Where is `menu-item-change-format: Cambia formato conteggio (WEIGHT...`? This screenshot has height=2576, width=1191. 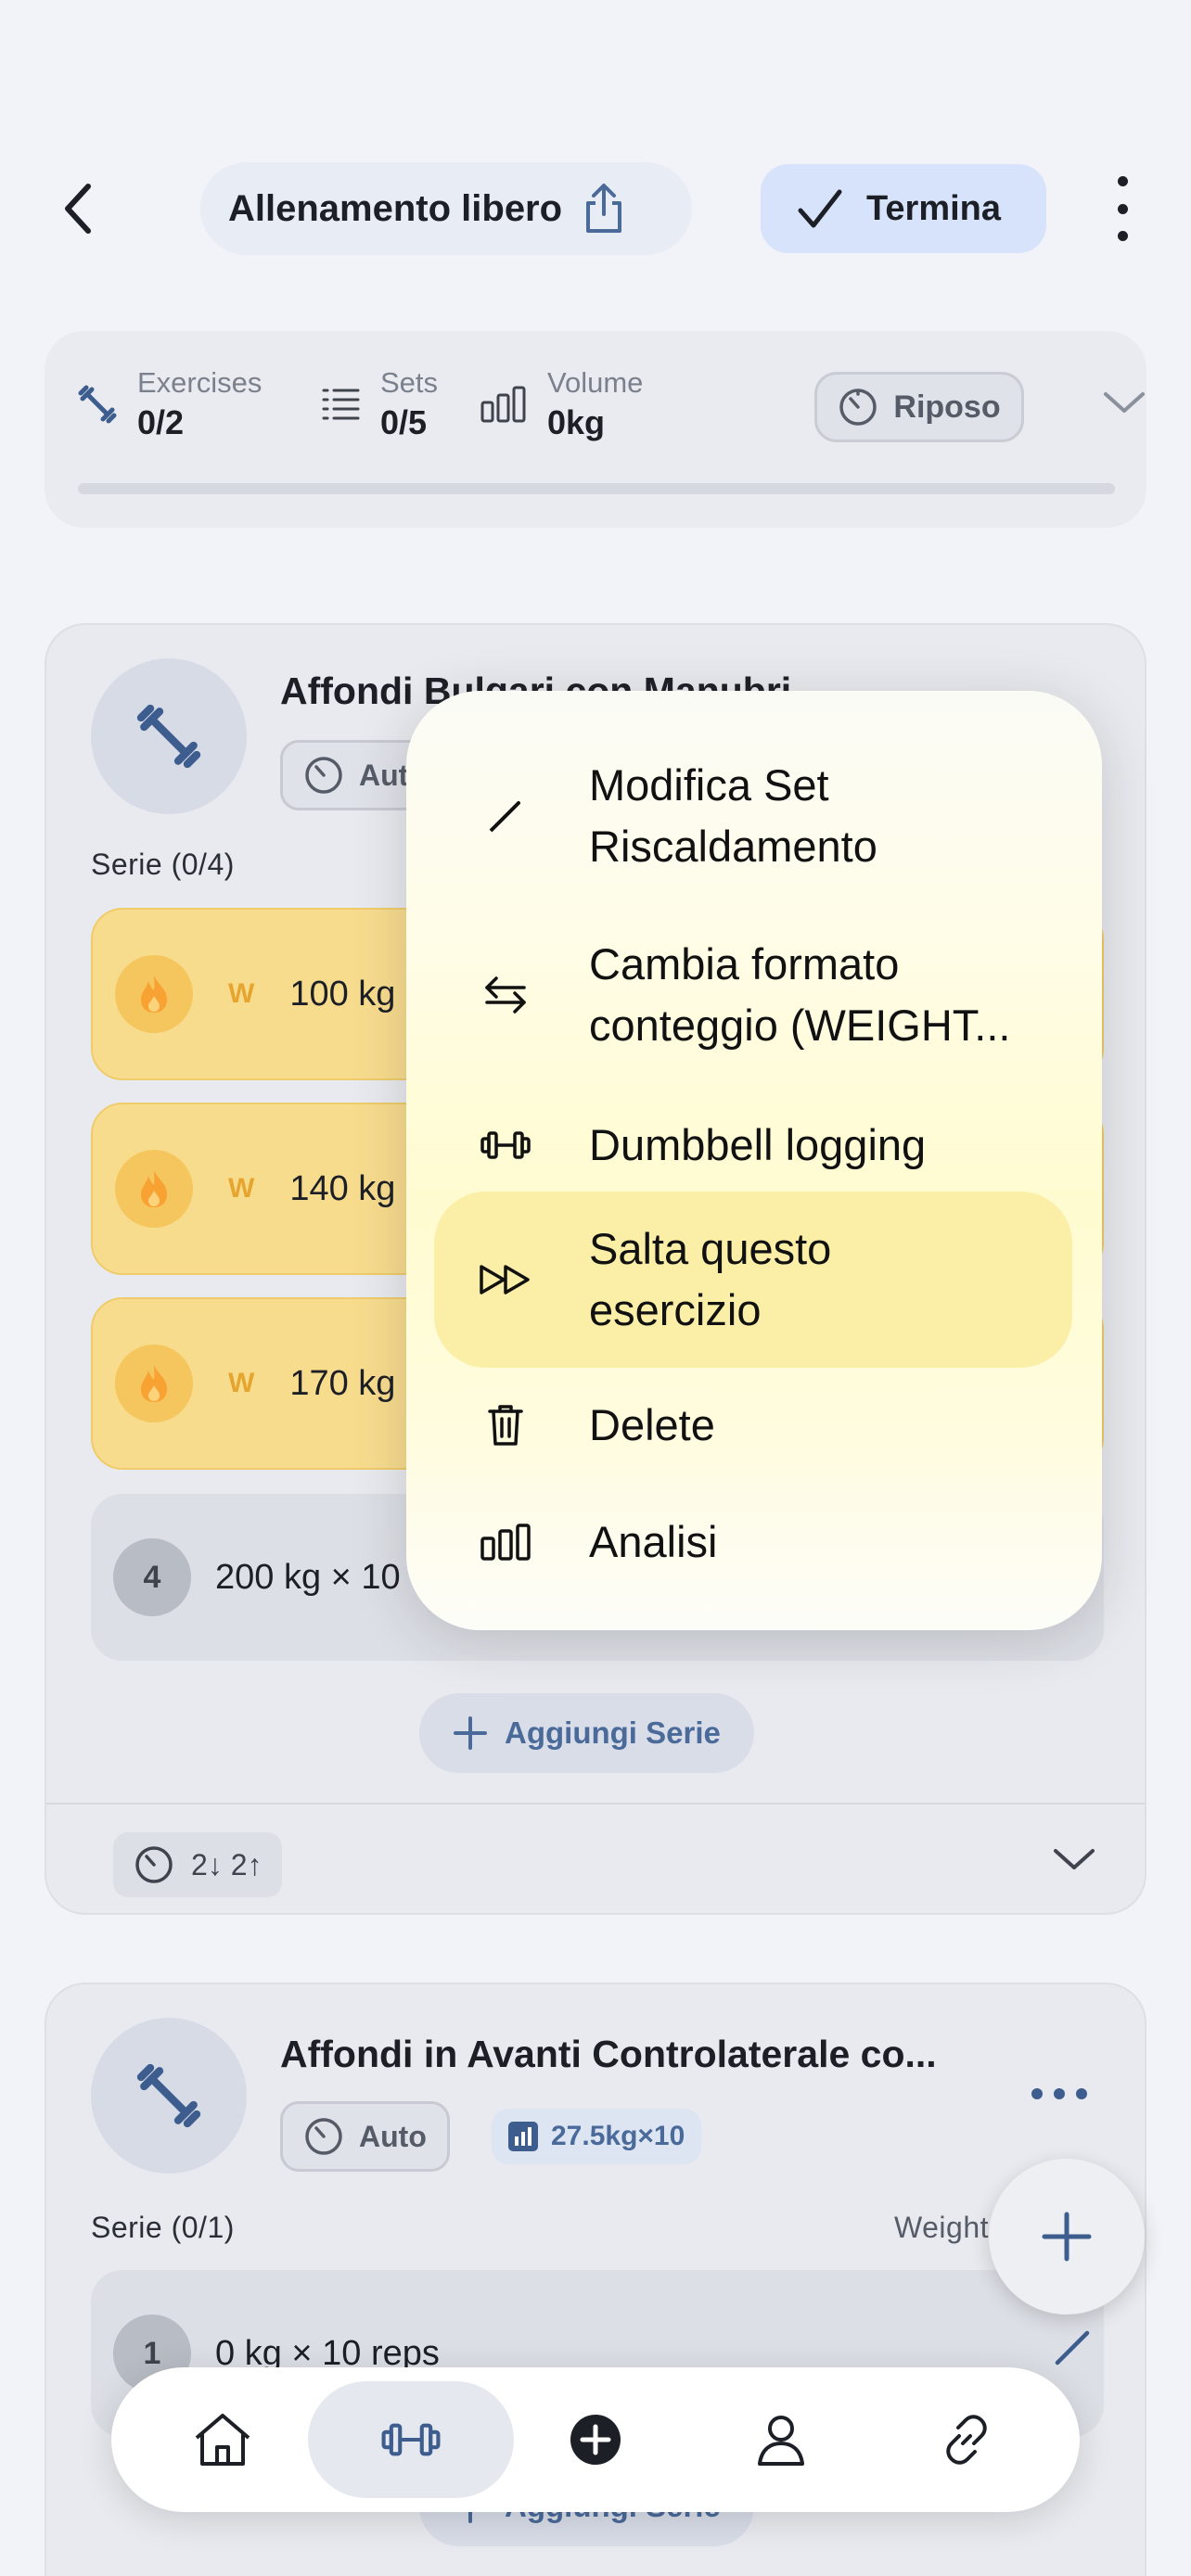
menu-item-change-format: Cambia formato conteggio (WEIGHT... is located at coordinates (754, 995).